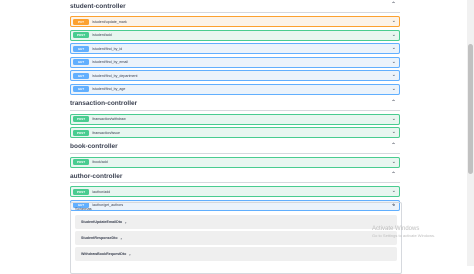  Describe the element at coordinates (101, 191) in the screenshot. I see `operation-path: /author/add` at that location.